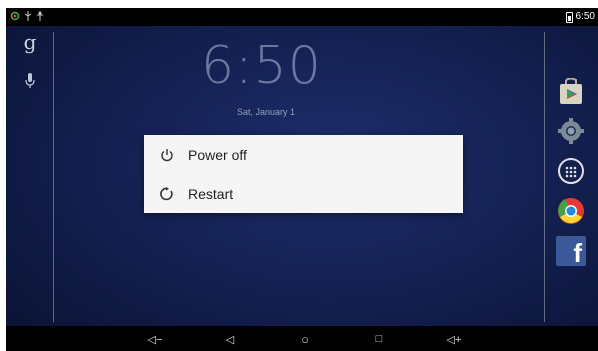 The height and width of the screenshot is (351, 598). What do you see at coordinates (166, 193) in the screenshot?
I see `restart-icon` at bounding box center [166, 193].